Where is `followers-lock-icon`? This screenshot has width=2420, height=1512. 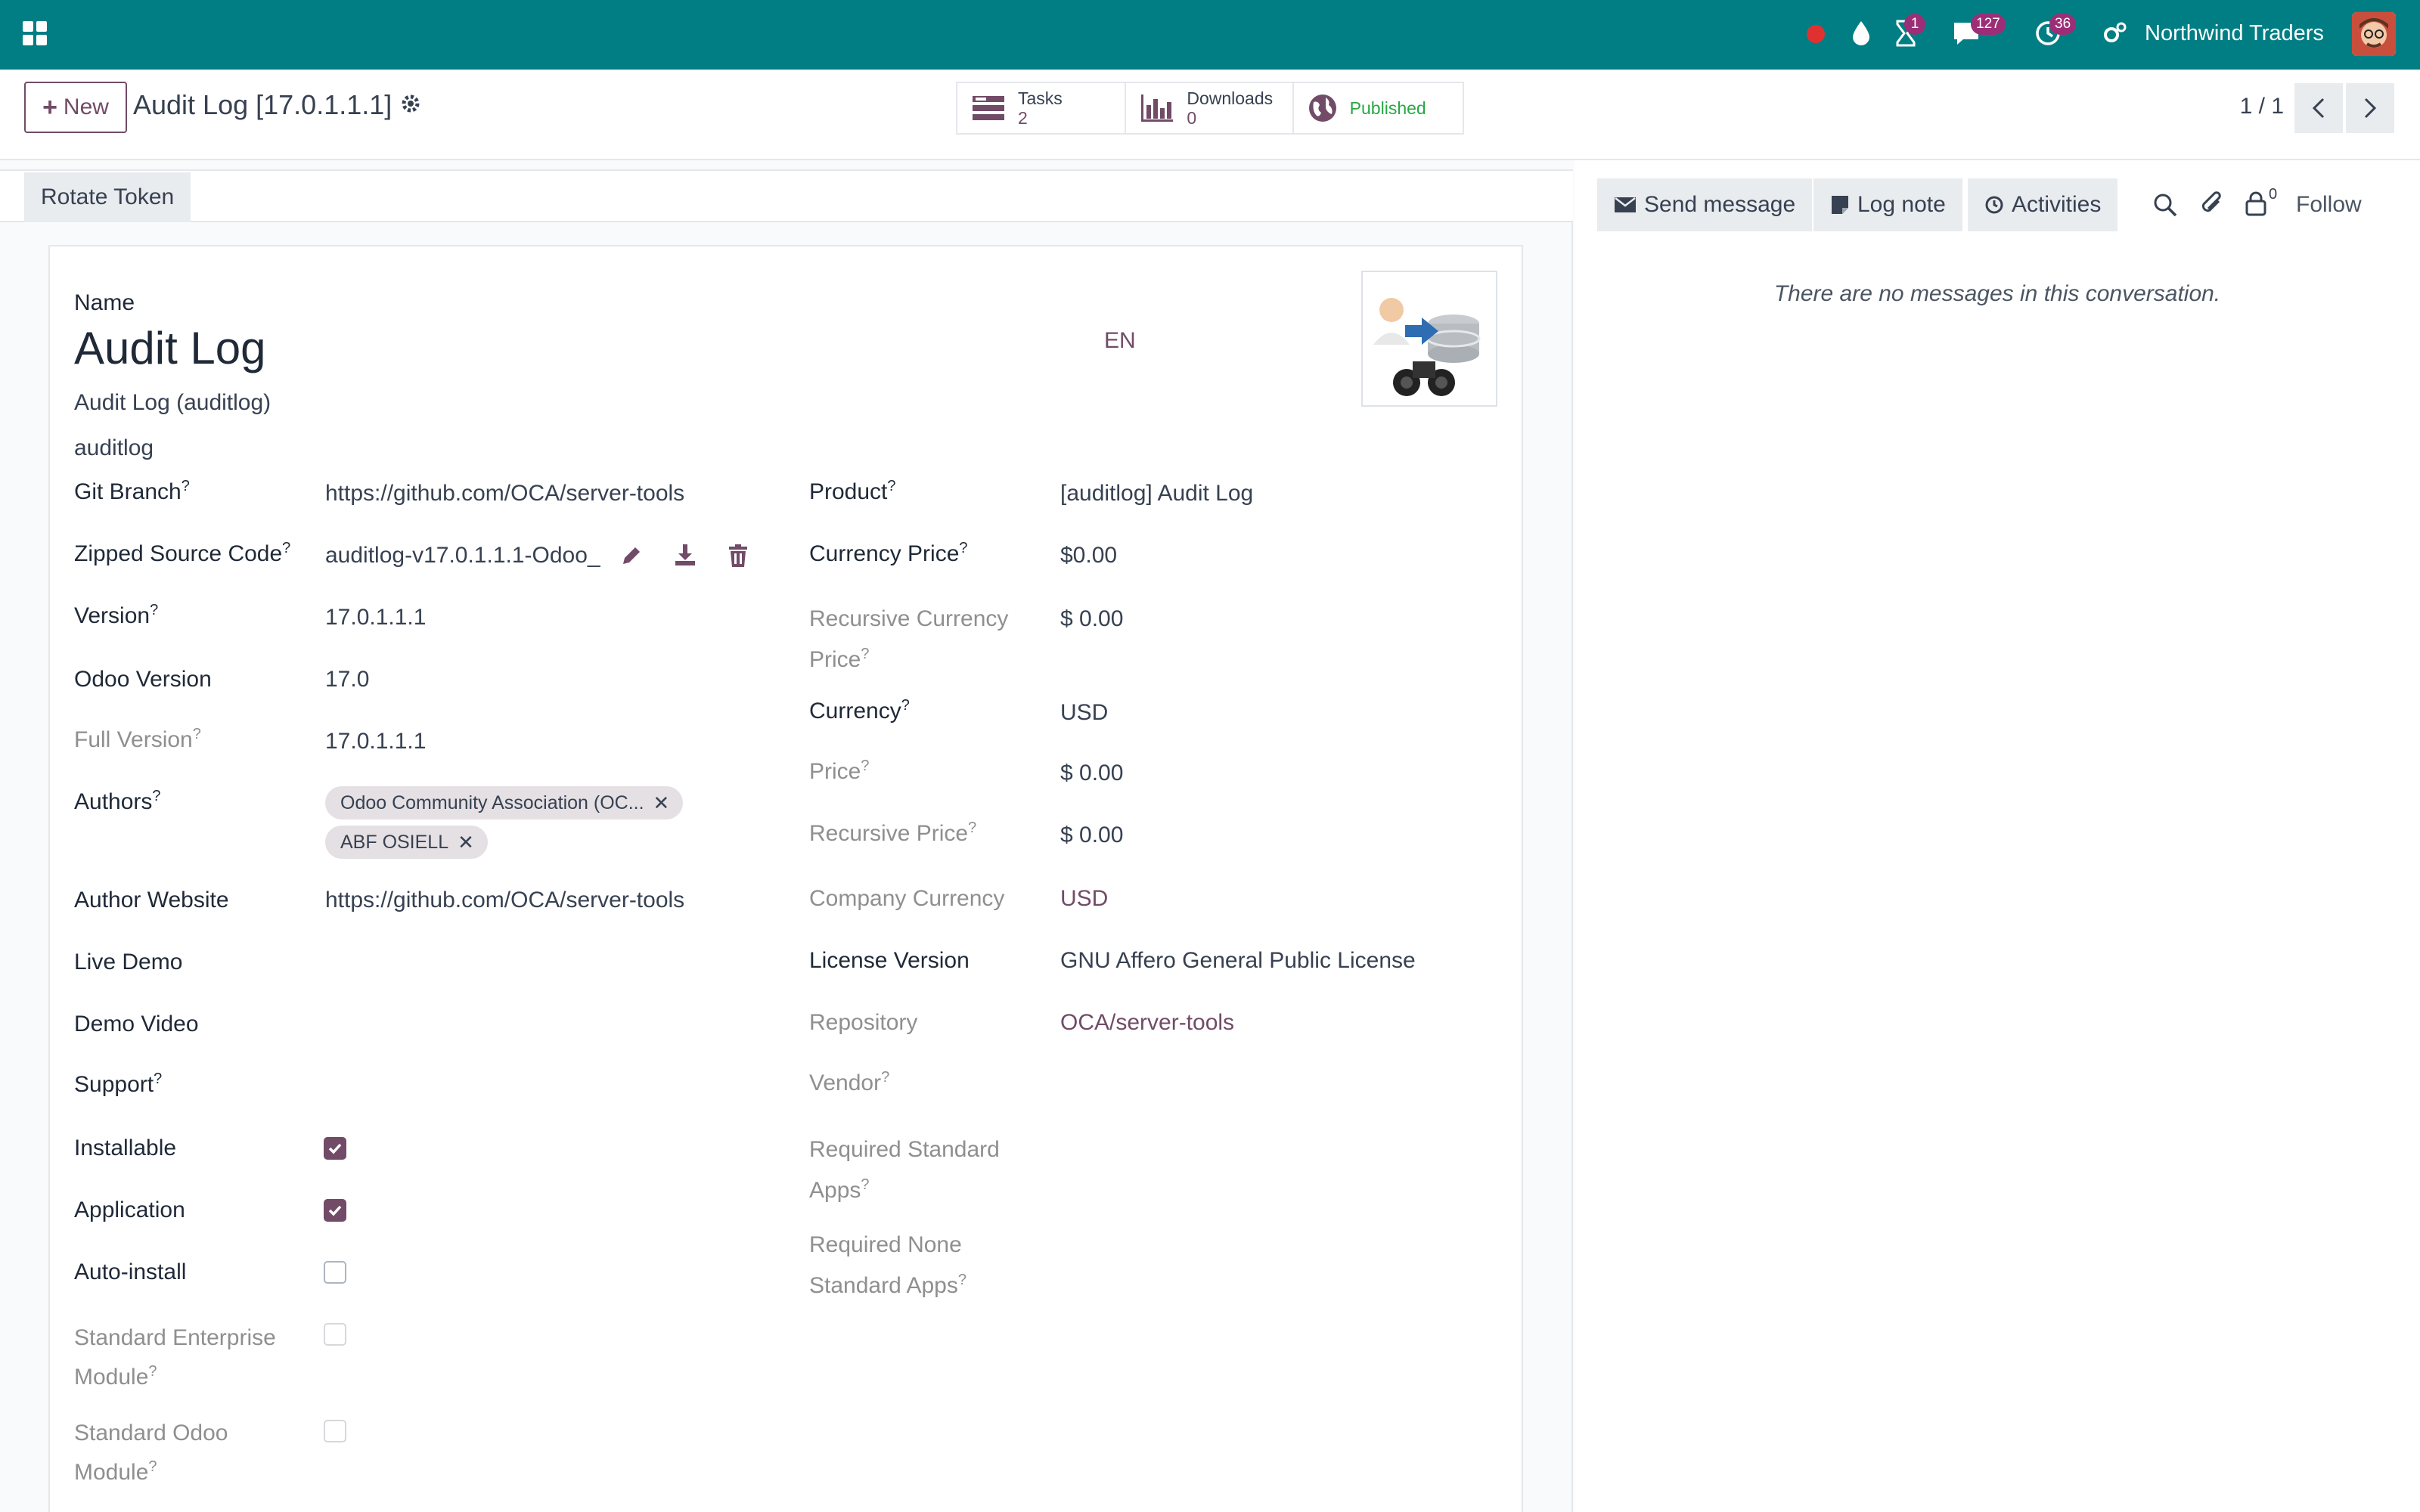 followers-lock-icon is located at coordinates (2256, 205).